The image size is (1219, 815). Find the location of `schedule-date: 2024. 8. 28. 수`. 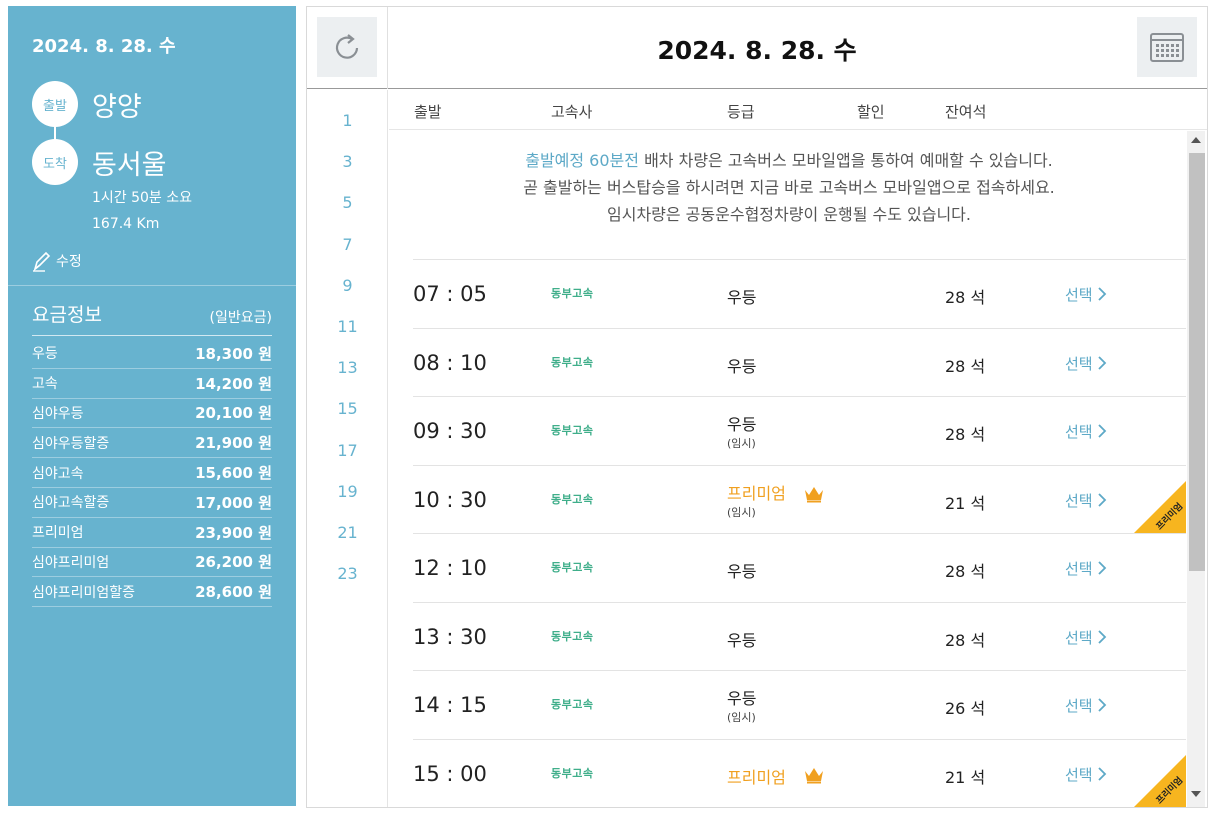

schedule-date: 2024. 8. 28. 수 is located at coordinates (757, 50).